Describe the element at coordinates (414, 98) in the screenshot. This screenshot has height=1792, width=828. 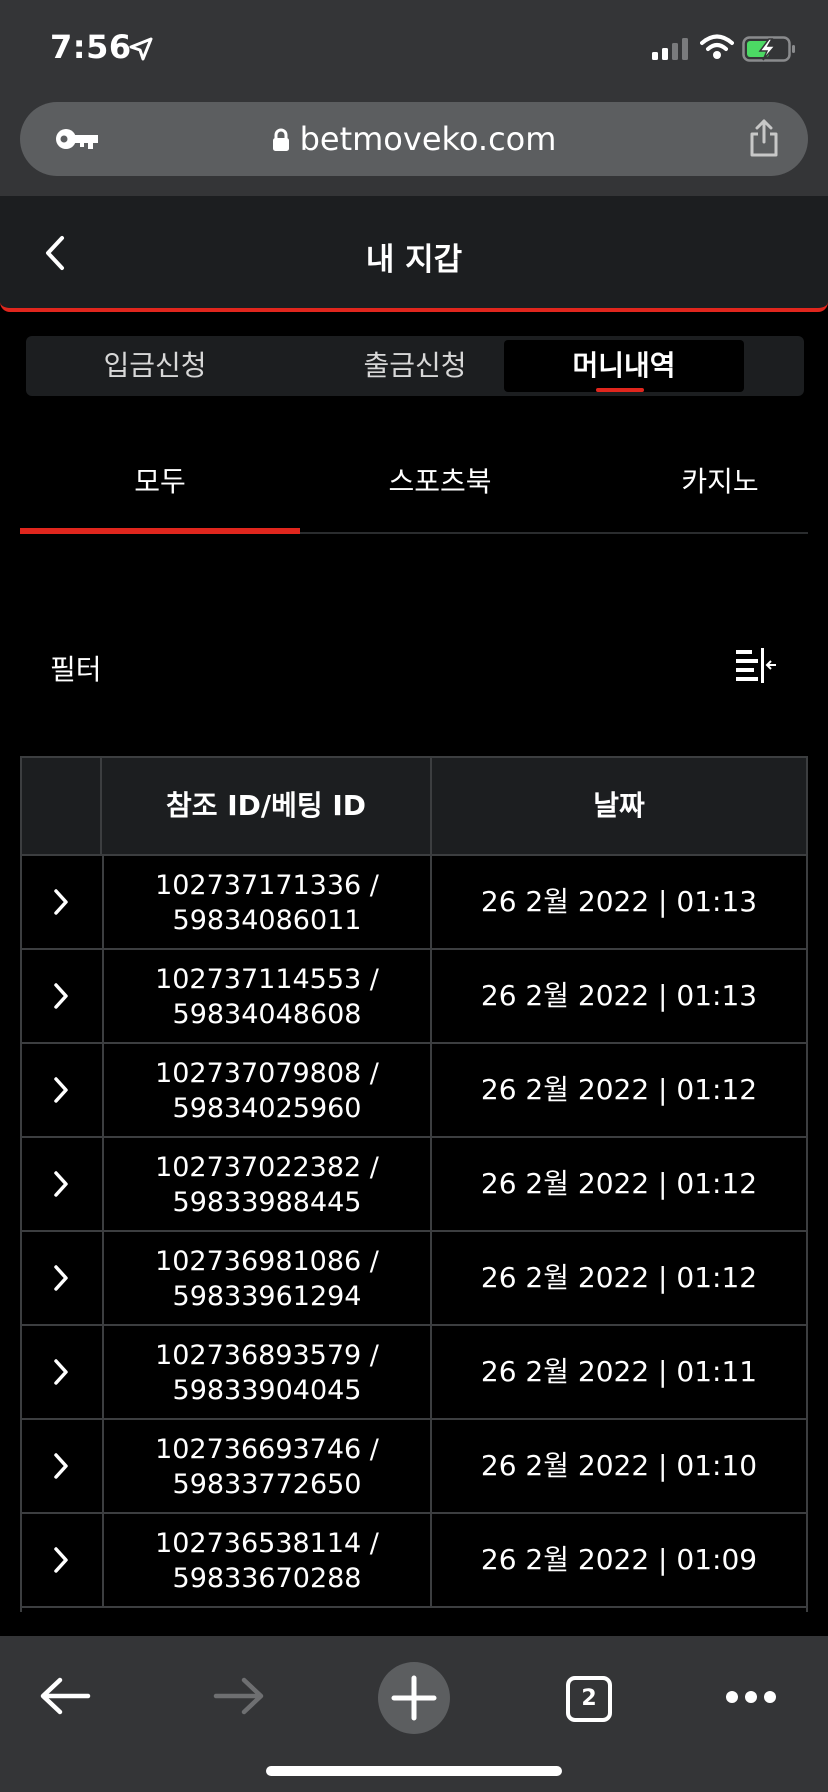
I see `browser-chrome: 7:56 betmoveko.com` at that location.